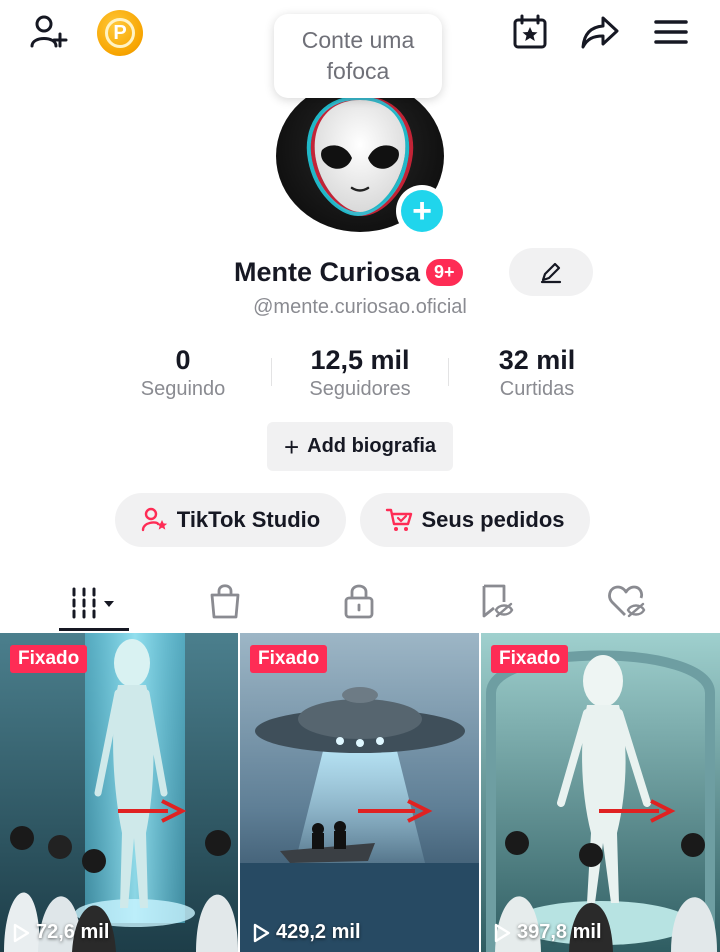  I want to click on stat-label: Seguindo, so click(183, 389).